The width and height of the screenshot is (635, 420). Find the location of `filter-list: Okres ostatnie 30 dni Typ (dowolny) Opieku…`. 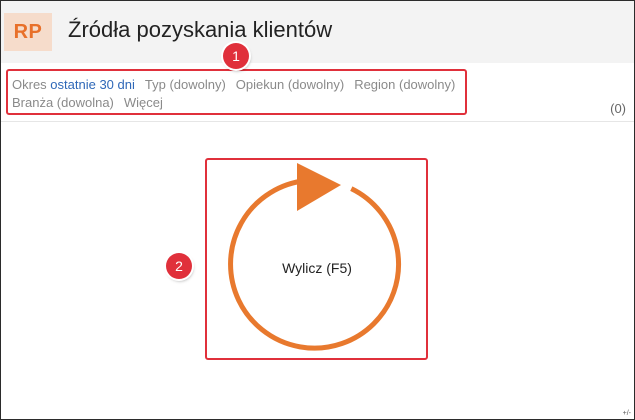

filter-list: Okres ostatnie 30 dni Typ (dowolny) Opieku… is located at coordinates (239, 94).